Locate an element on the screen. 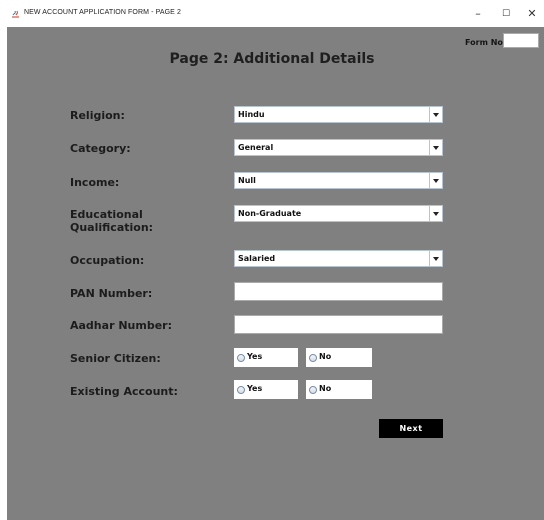 The width and height of the screenshot is (544, 520). existing-account-label: Existing Account: is located at coordinates (124, 391).